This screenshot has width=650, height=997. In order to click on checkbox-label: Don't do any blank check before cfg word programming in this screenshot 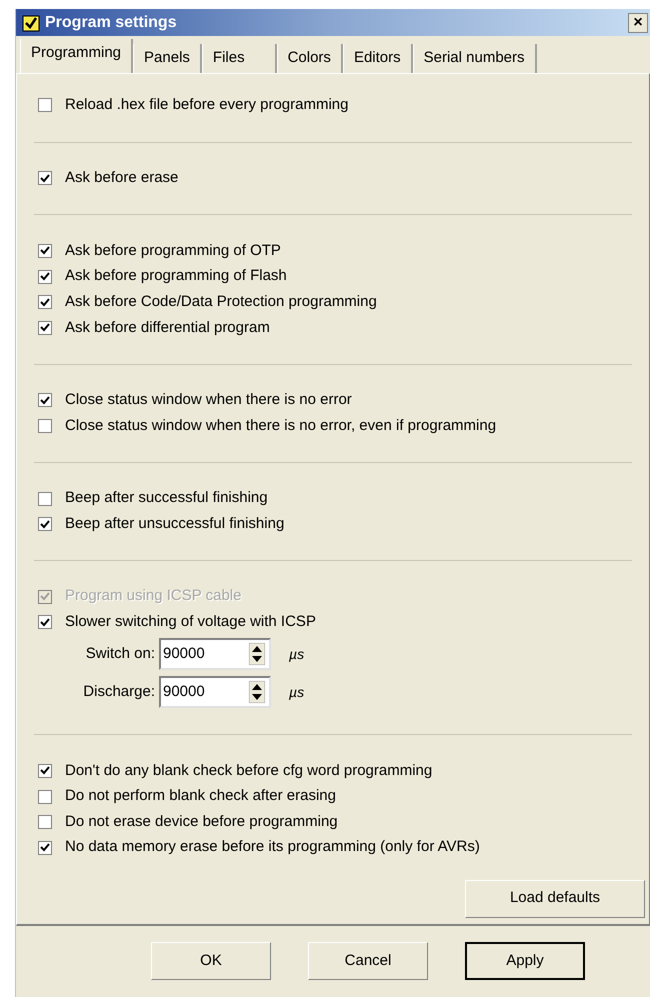, I will do `click(248, 770)`.